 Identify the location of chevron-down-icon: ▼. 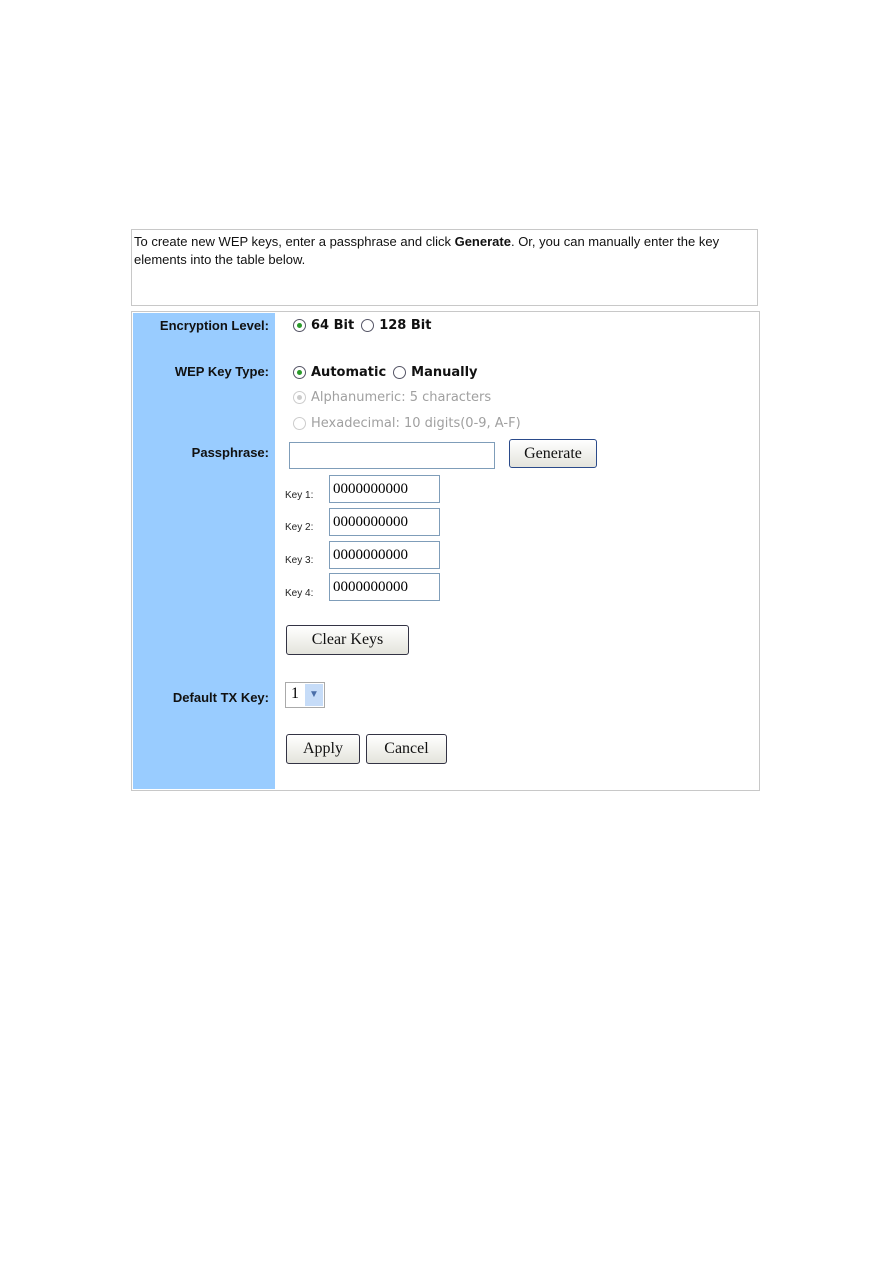
(314, 695).